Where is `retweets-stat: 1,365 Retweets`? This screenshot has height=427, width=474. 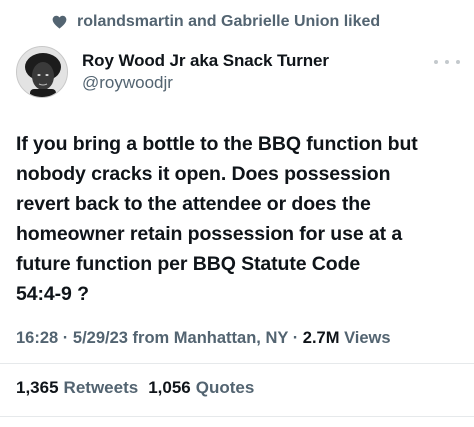 retweets-stat: 1,365 Retweets is located at coordinates (77, 388).